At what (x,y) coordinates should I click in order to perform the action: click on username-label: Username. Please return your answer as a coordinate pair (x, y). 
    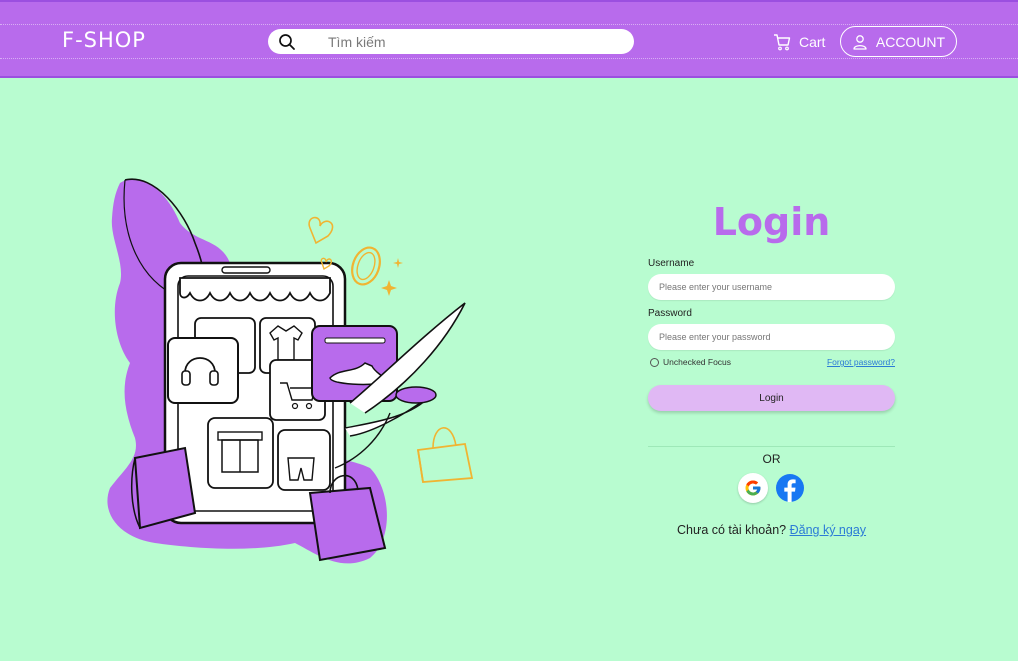
    Looking at the image, I should click on (671, 263).